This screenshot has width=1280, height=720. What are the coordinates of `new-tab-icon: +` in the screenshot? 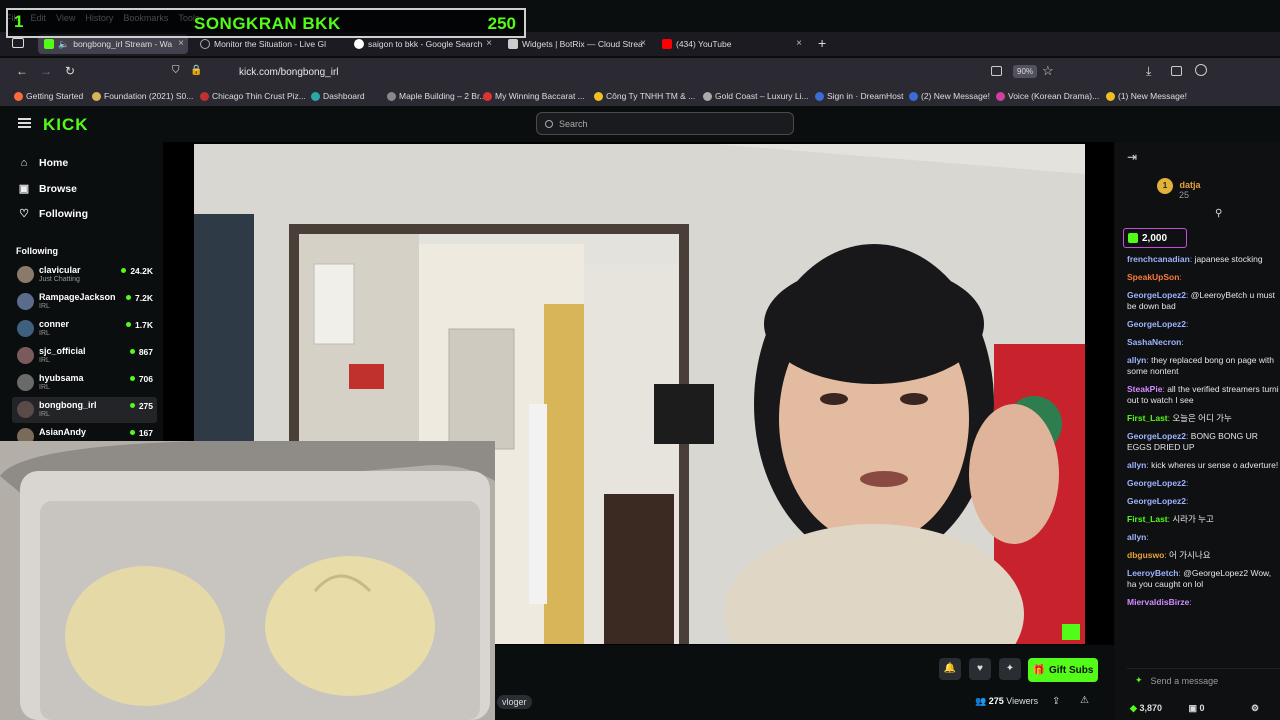 It's located at (822, 43).